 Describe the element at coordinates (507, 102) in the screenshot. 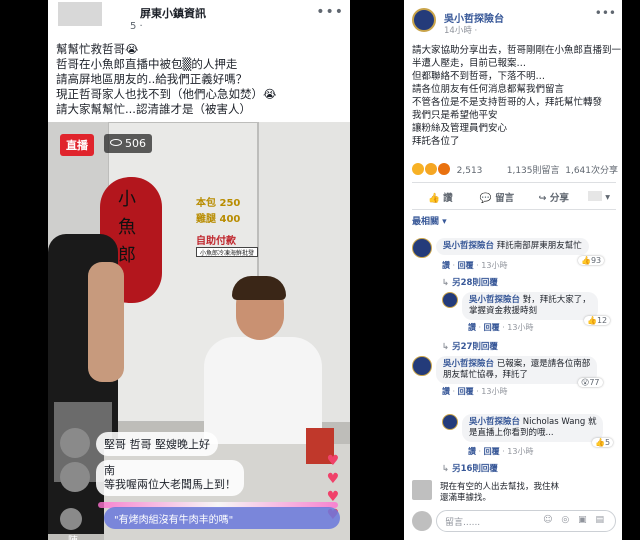

I see `right-body-line: 不管各位是不是支持哲哥的人，拜託幫忙轉發` at that location.